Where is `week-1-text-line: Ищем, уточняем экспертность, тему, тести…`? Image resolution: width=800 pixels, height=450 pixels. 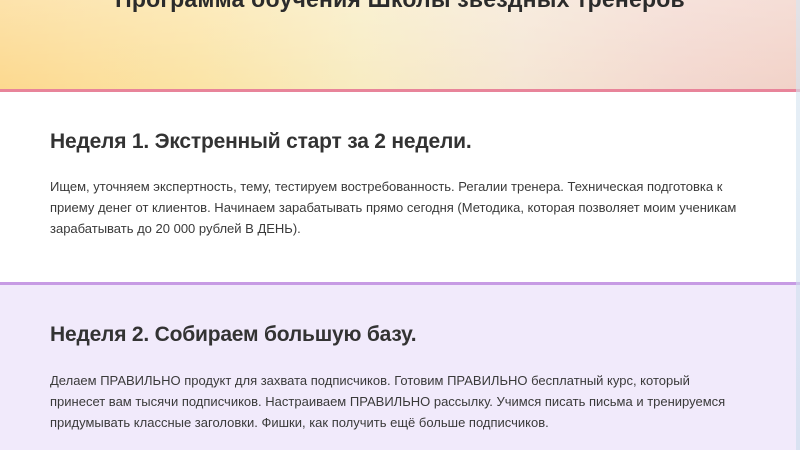
week-1-text-line: Ищем, уточняем экспертность, тему, тести… is located at coordinates (386, 186).